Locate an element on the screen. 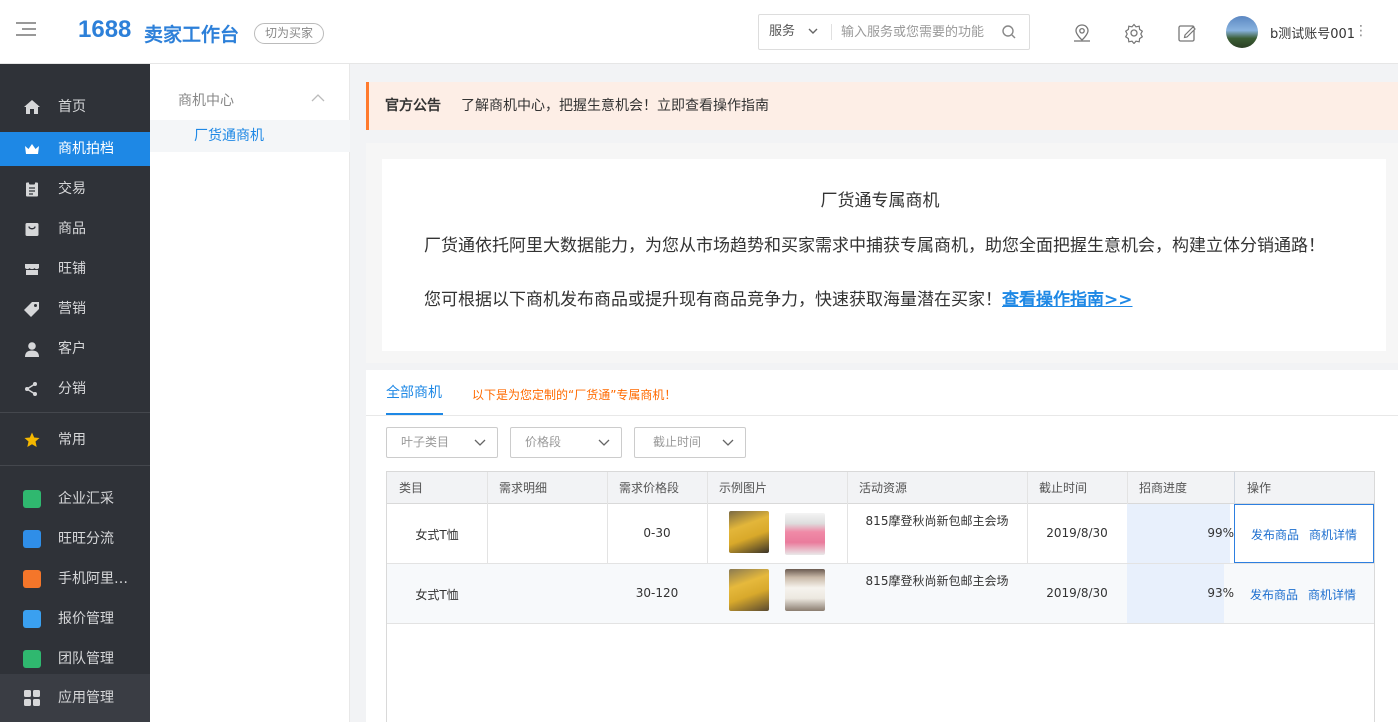 This screenshot has width=1398, height=722. home-icon is located at coordinates (32, 107).